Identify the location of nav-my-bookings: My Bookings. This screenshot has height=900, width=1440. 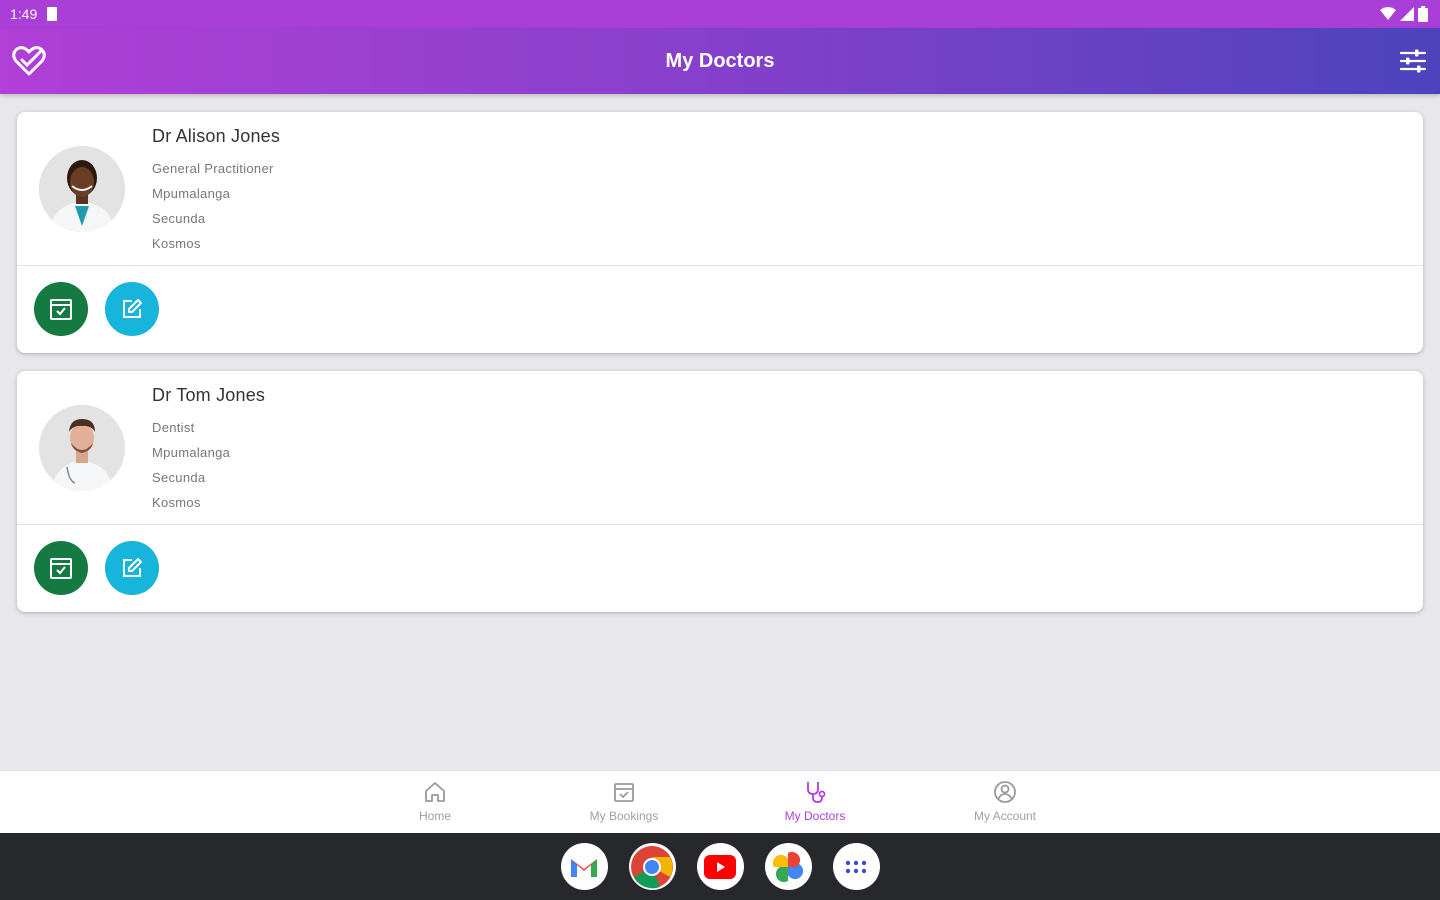
(624, 801).